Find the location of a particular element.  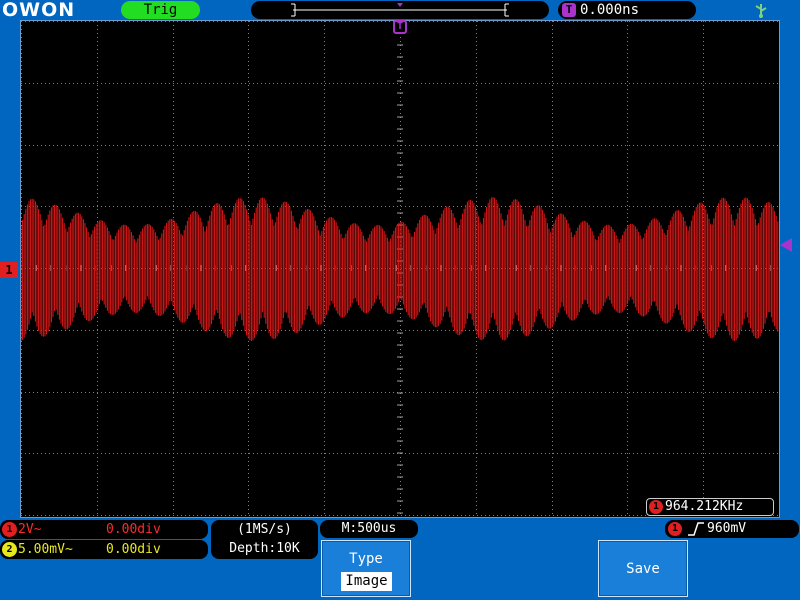

ch2-badge: 2 is located at coordinates (9, 549).